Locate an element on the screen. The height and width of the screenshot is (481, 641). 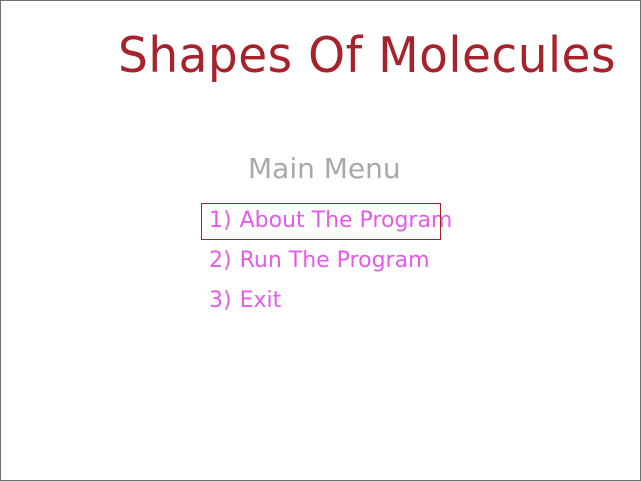
menu-item-number: 3) is located at coordinates (220, 300).